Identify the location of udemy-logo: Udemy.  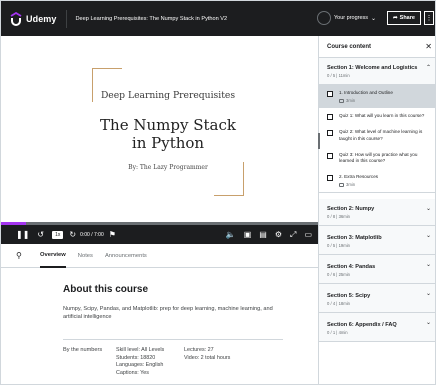
(33, 18).